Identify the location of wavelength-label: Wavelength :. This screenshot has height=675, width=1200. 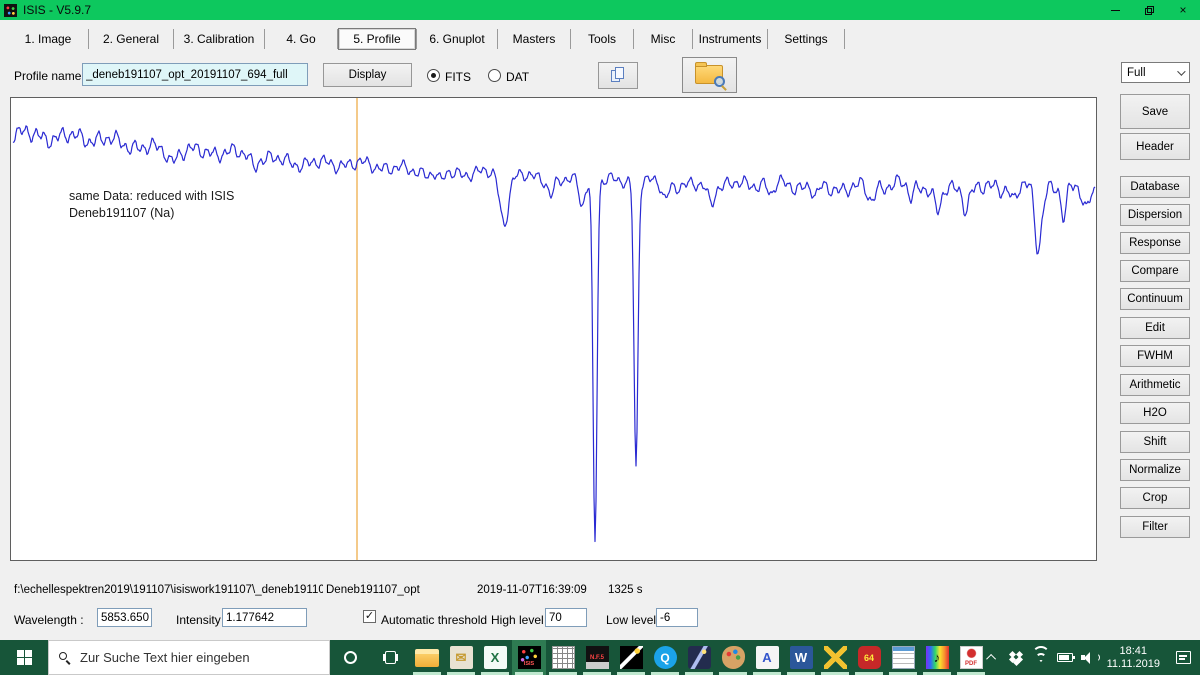
(49, 620).